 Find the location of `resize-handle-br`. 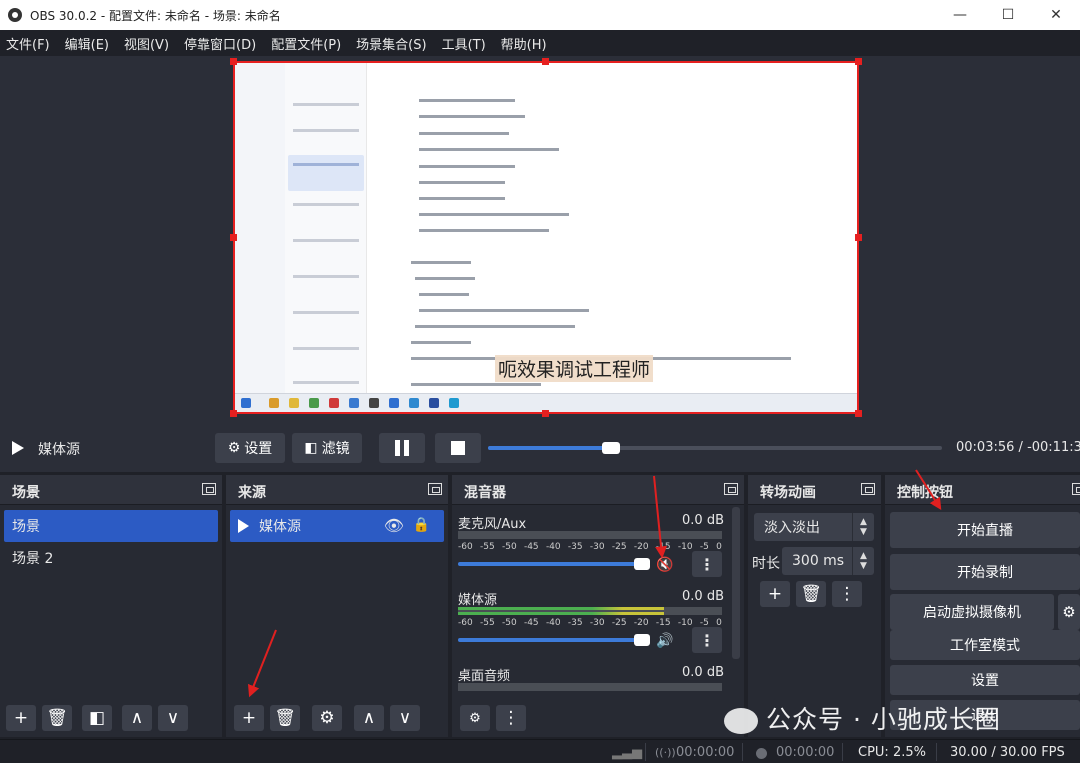

resize-handle-br is located at coordinates (858, 413).